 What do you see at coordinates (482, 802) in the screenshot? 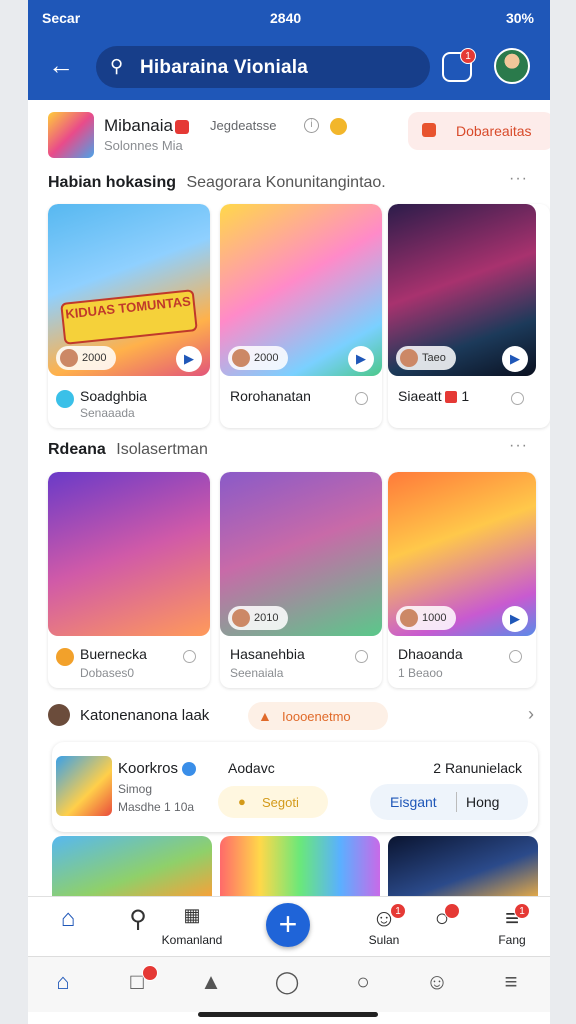
I see `segment-b: Hong` at bounding box center [482, 802].